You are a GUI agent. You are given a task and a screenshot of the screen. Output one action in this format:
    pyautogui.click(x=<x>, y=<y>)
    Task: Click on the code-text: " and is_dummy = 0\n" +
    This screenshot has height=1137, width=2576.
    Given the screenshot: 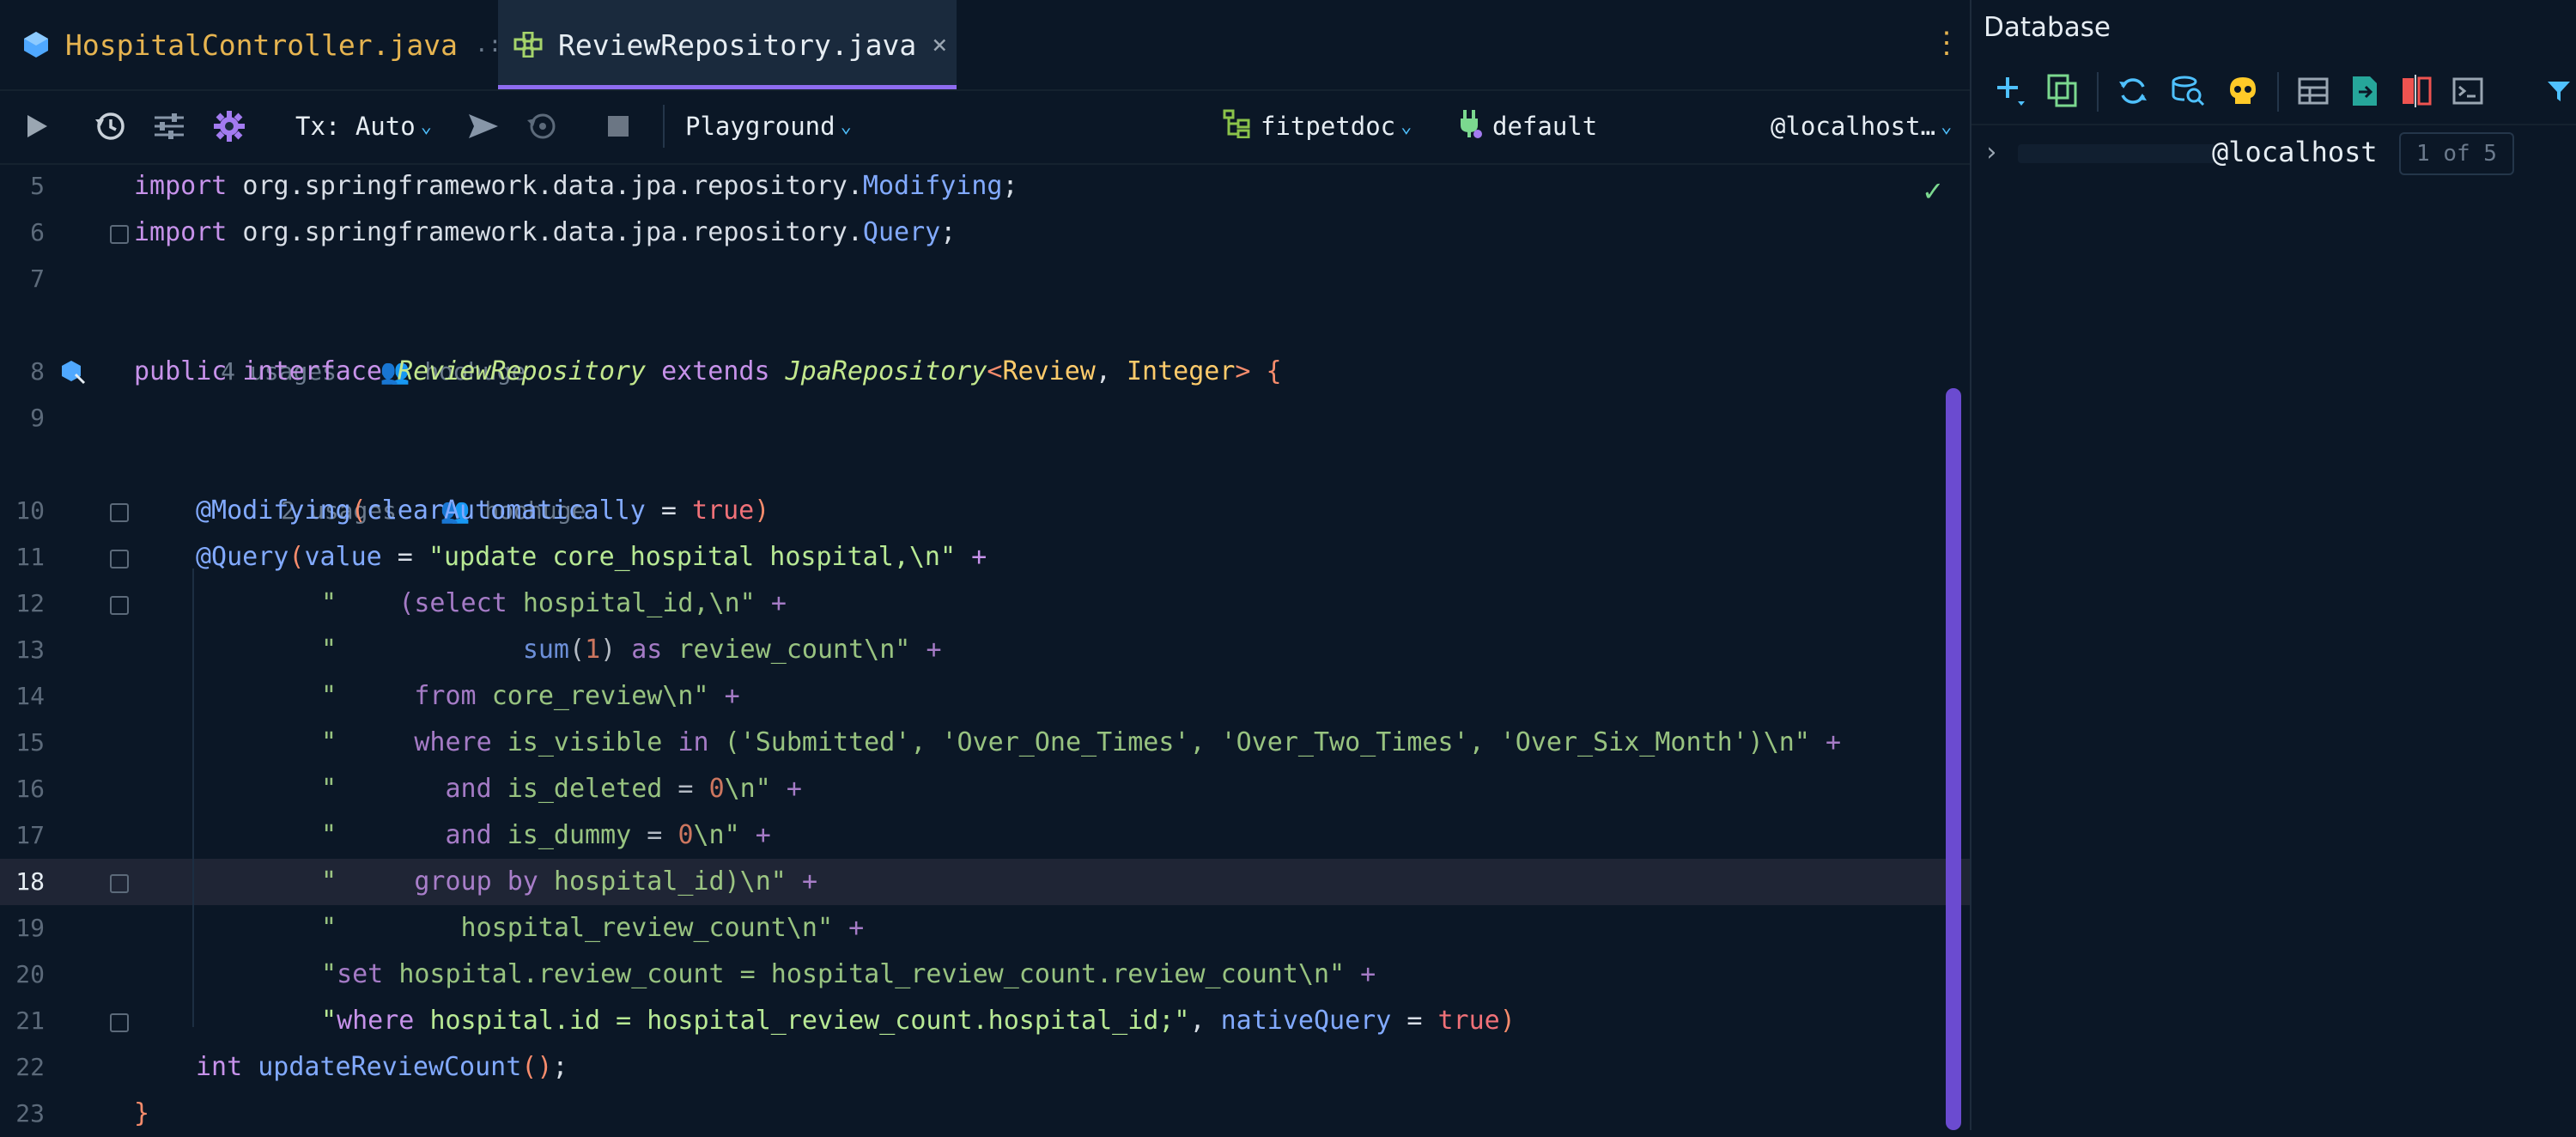 What is the action you would take?
    pyautogui.click(x=546, y=835)
    